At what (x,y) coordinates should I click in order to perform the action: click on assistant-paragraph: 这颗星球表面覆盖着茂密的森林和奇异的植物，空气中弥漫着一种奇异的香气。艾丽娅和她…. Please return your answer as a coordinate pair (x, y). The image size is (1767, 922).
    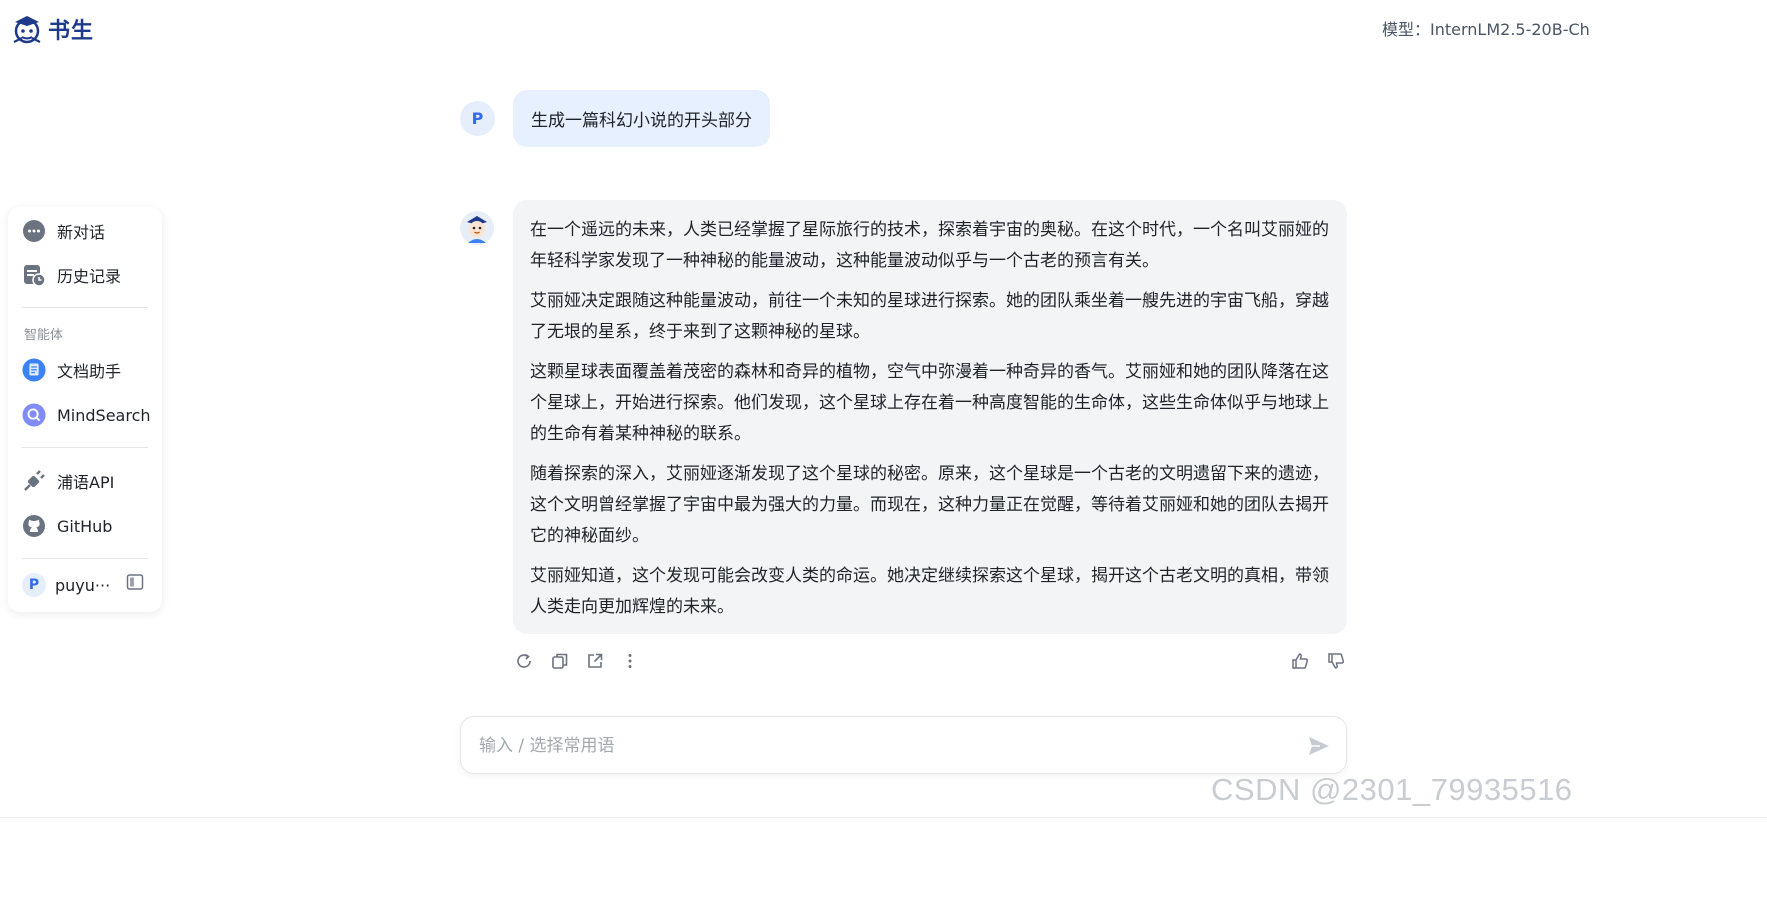
    Looking at the image, I should click on (929, 403).